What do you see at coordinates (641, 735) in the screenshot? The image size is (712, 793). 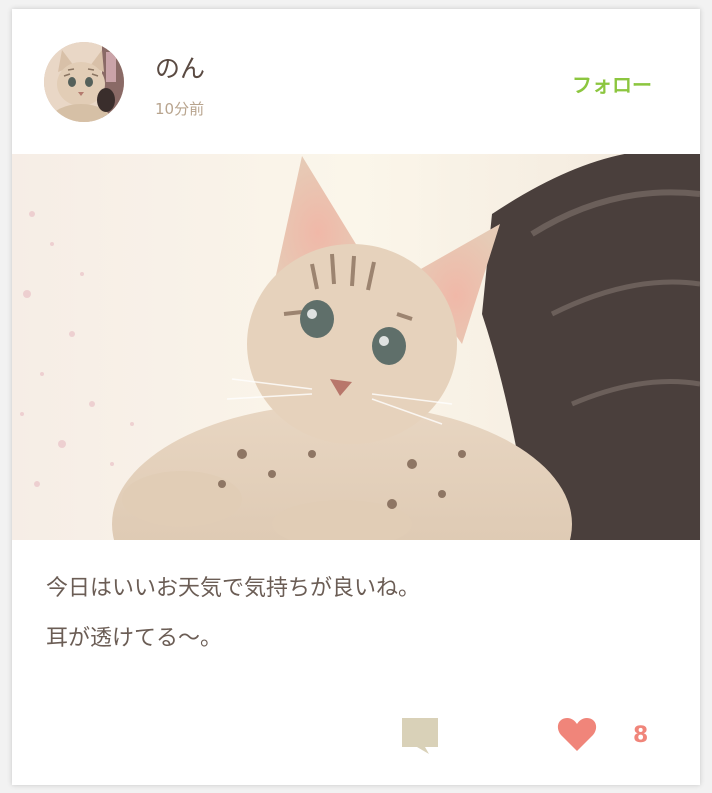 I see `like-count: 8` at bounding box center [641, 735].